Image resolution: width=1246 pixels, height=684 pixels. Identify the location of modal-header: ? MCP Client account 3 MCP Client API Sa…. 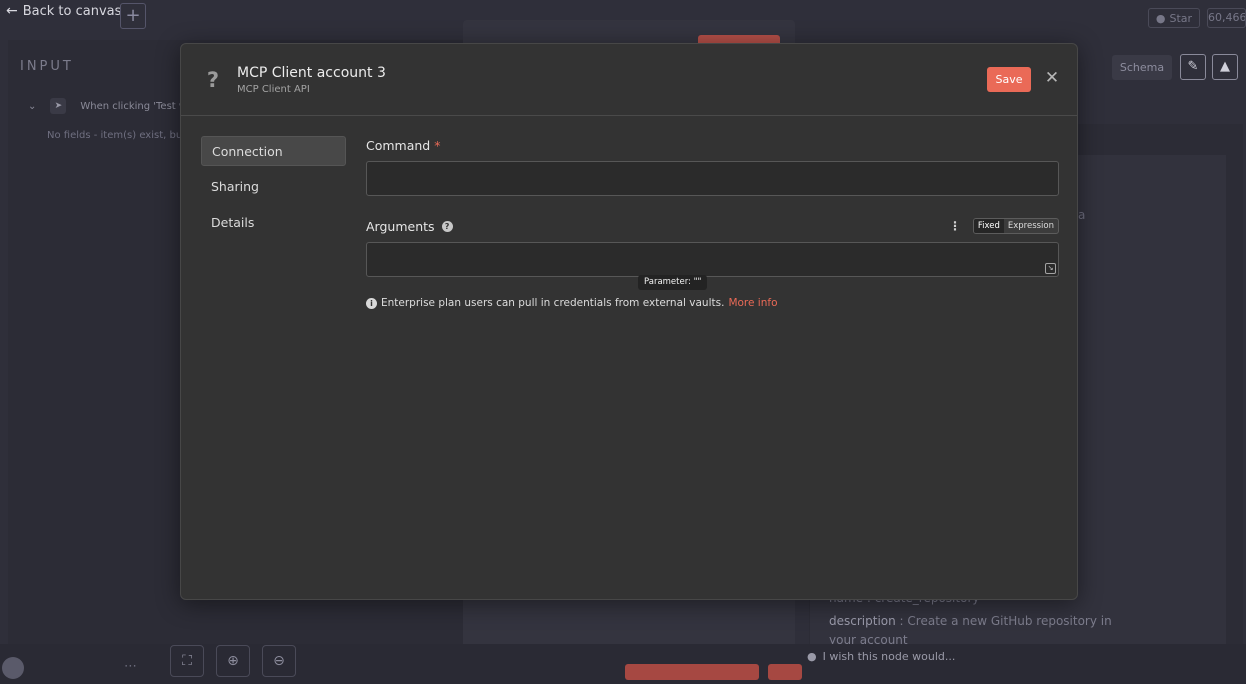
(629, 80).